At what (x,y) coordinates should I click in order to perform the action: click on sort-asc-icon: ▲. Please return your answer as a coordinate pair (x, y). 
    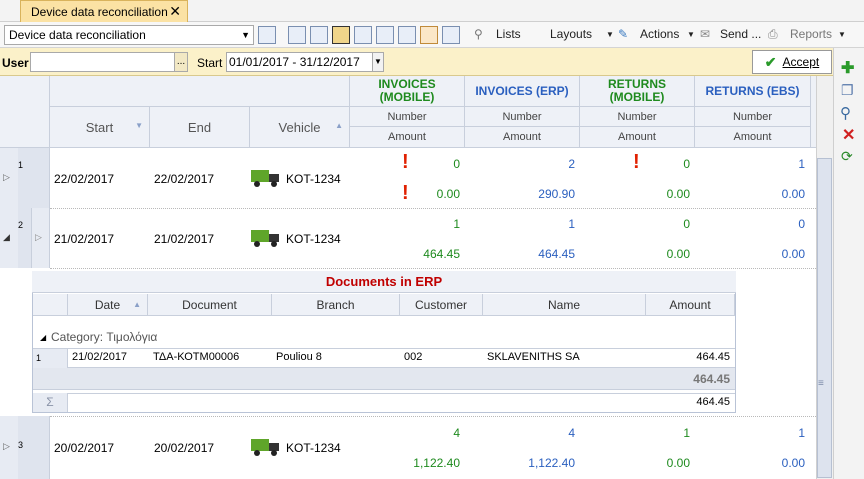
    Looking at the image, I should click on (137, 304).